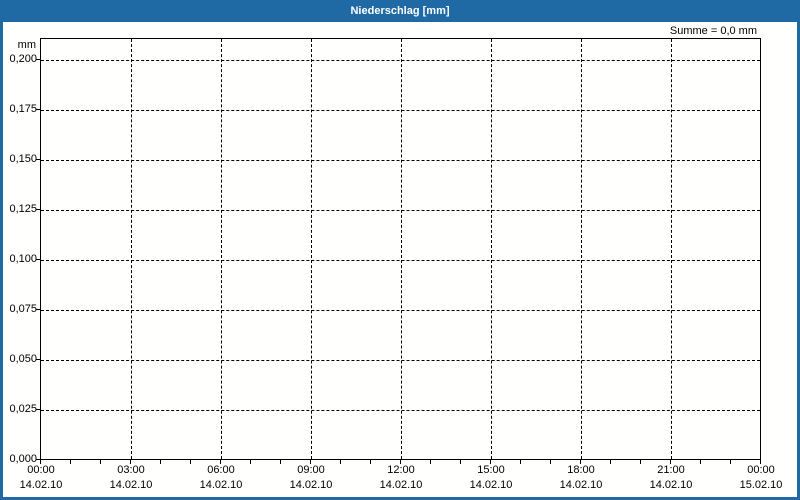 The image size is (800, 500). What do you see at coordinates (23, 359) in the screenshot?
I see `y-tick-label: 0,050` at bounding box center [23, 359].